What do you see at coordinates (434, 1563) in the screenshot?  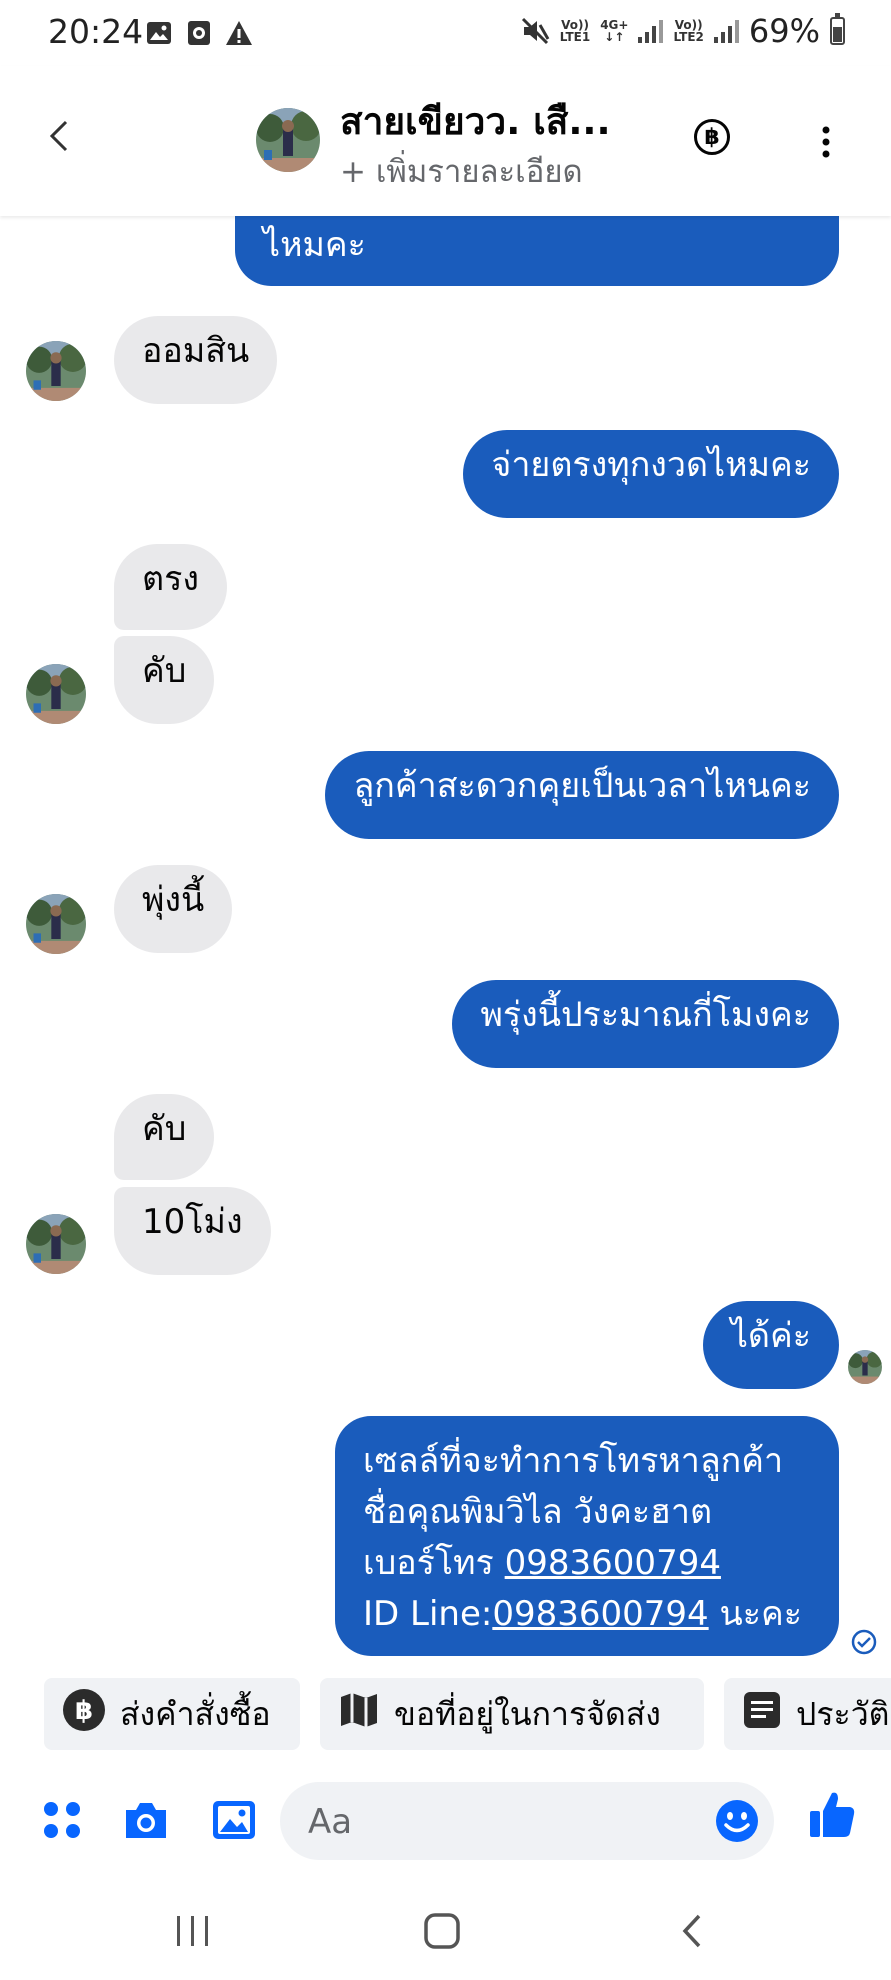 I see `message-text: เบอร์โทร` at bounding box center [434, 1563].